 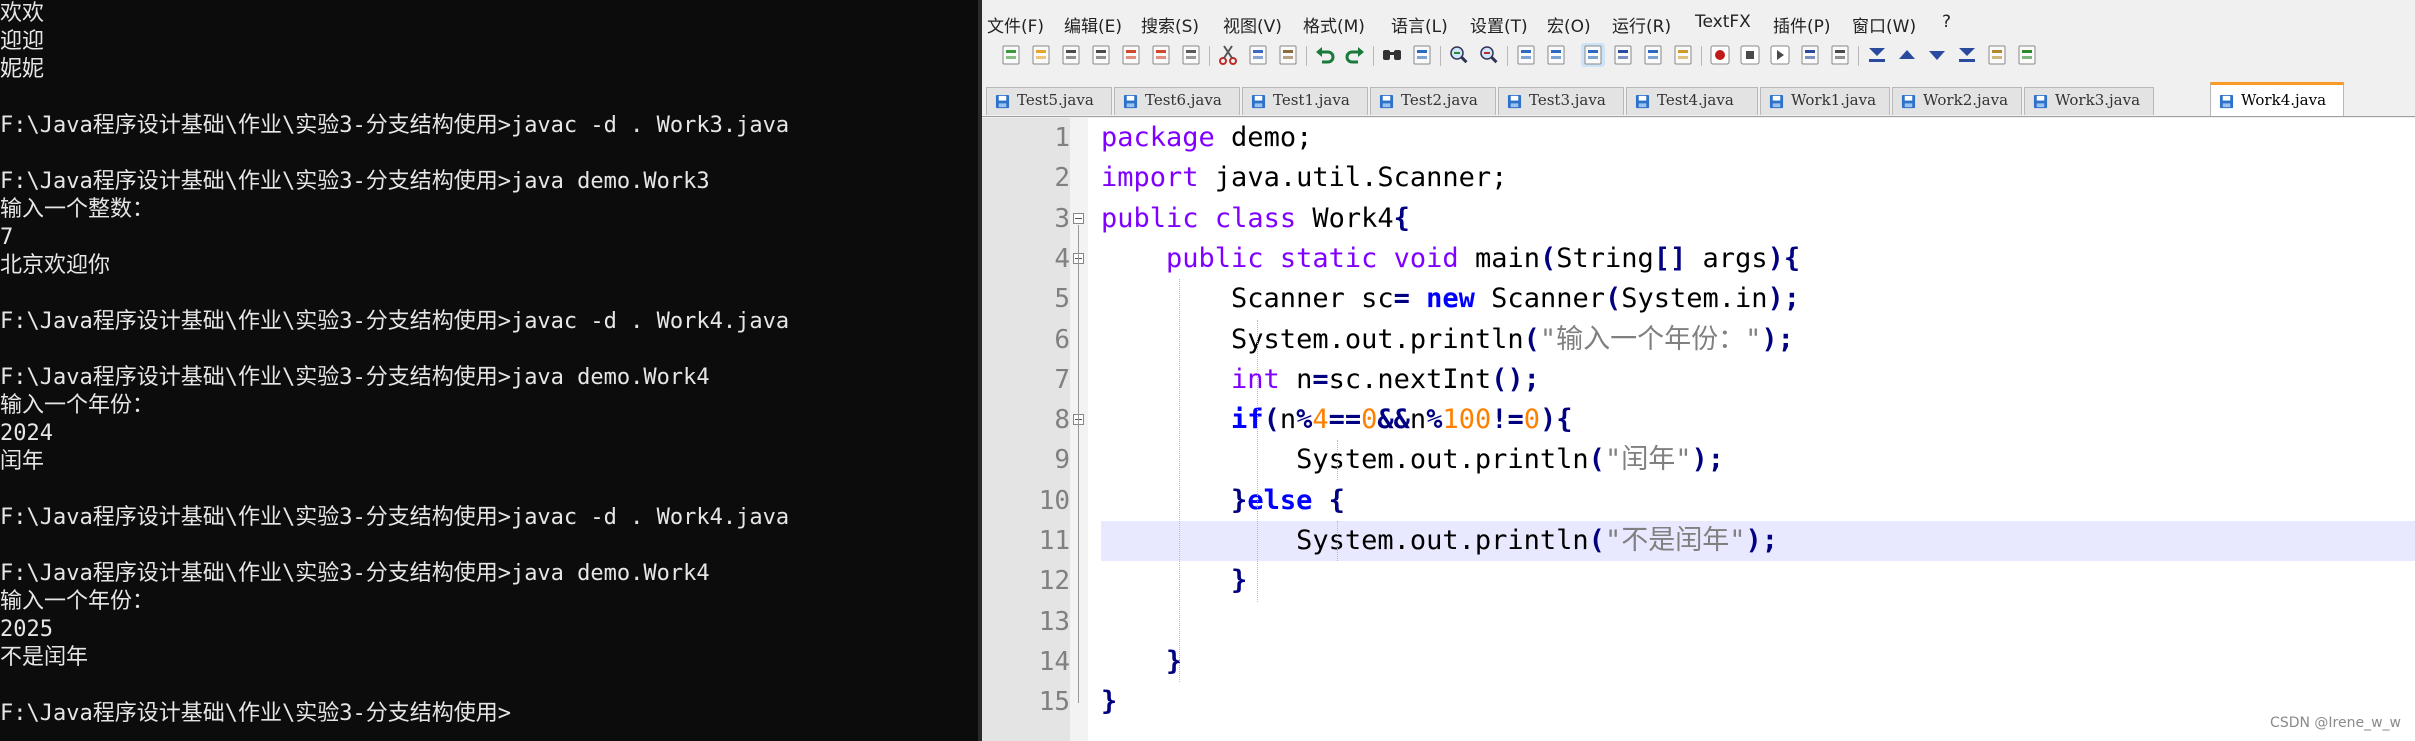 What do you see at coordinates (1750, 55) in the screenshot?
I see `stop-macro-icon` at bounding box center [1750, 55].